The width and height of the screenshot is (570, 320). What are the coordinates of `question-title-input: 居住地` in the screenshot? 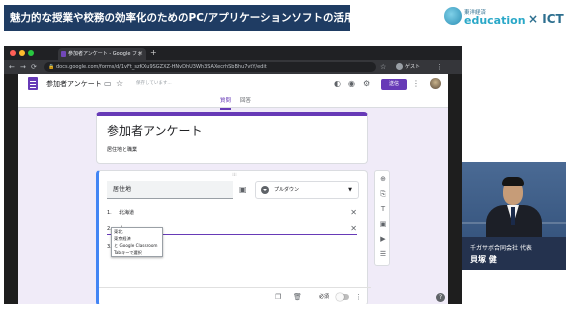 It's located at (170, 190).